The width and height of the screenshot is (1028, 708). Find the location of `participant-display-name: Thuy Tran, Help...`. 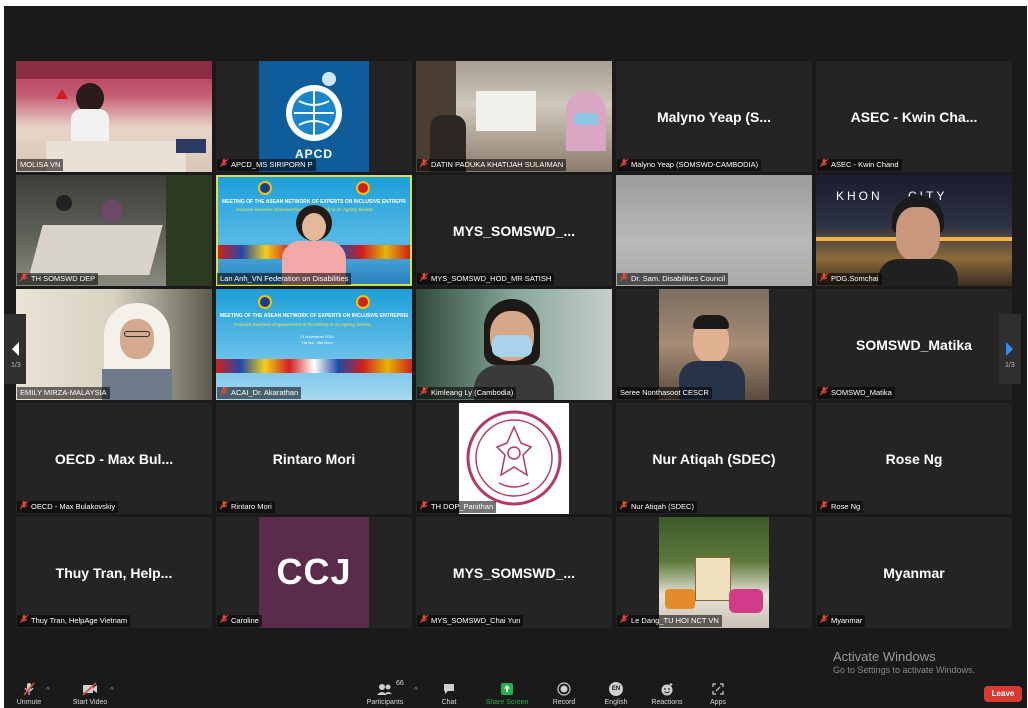

participant-display-name: Thuy Tran, Help... is located at coordinates (114, 572).